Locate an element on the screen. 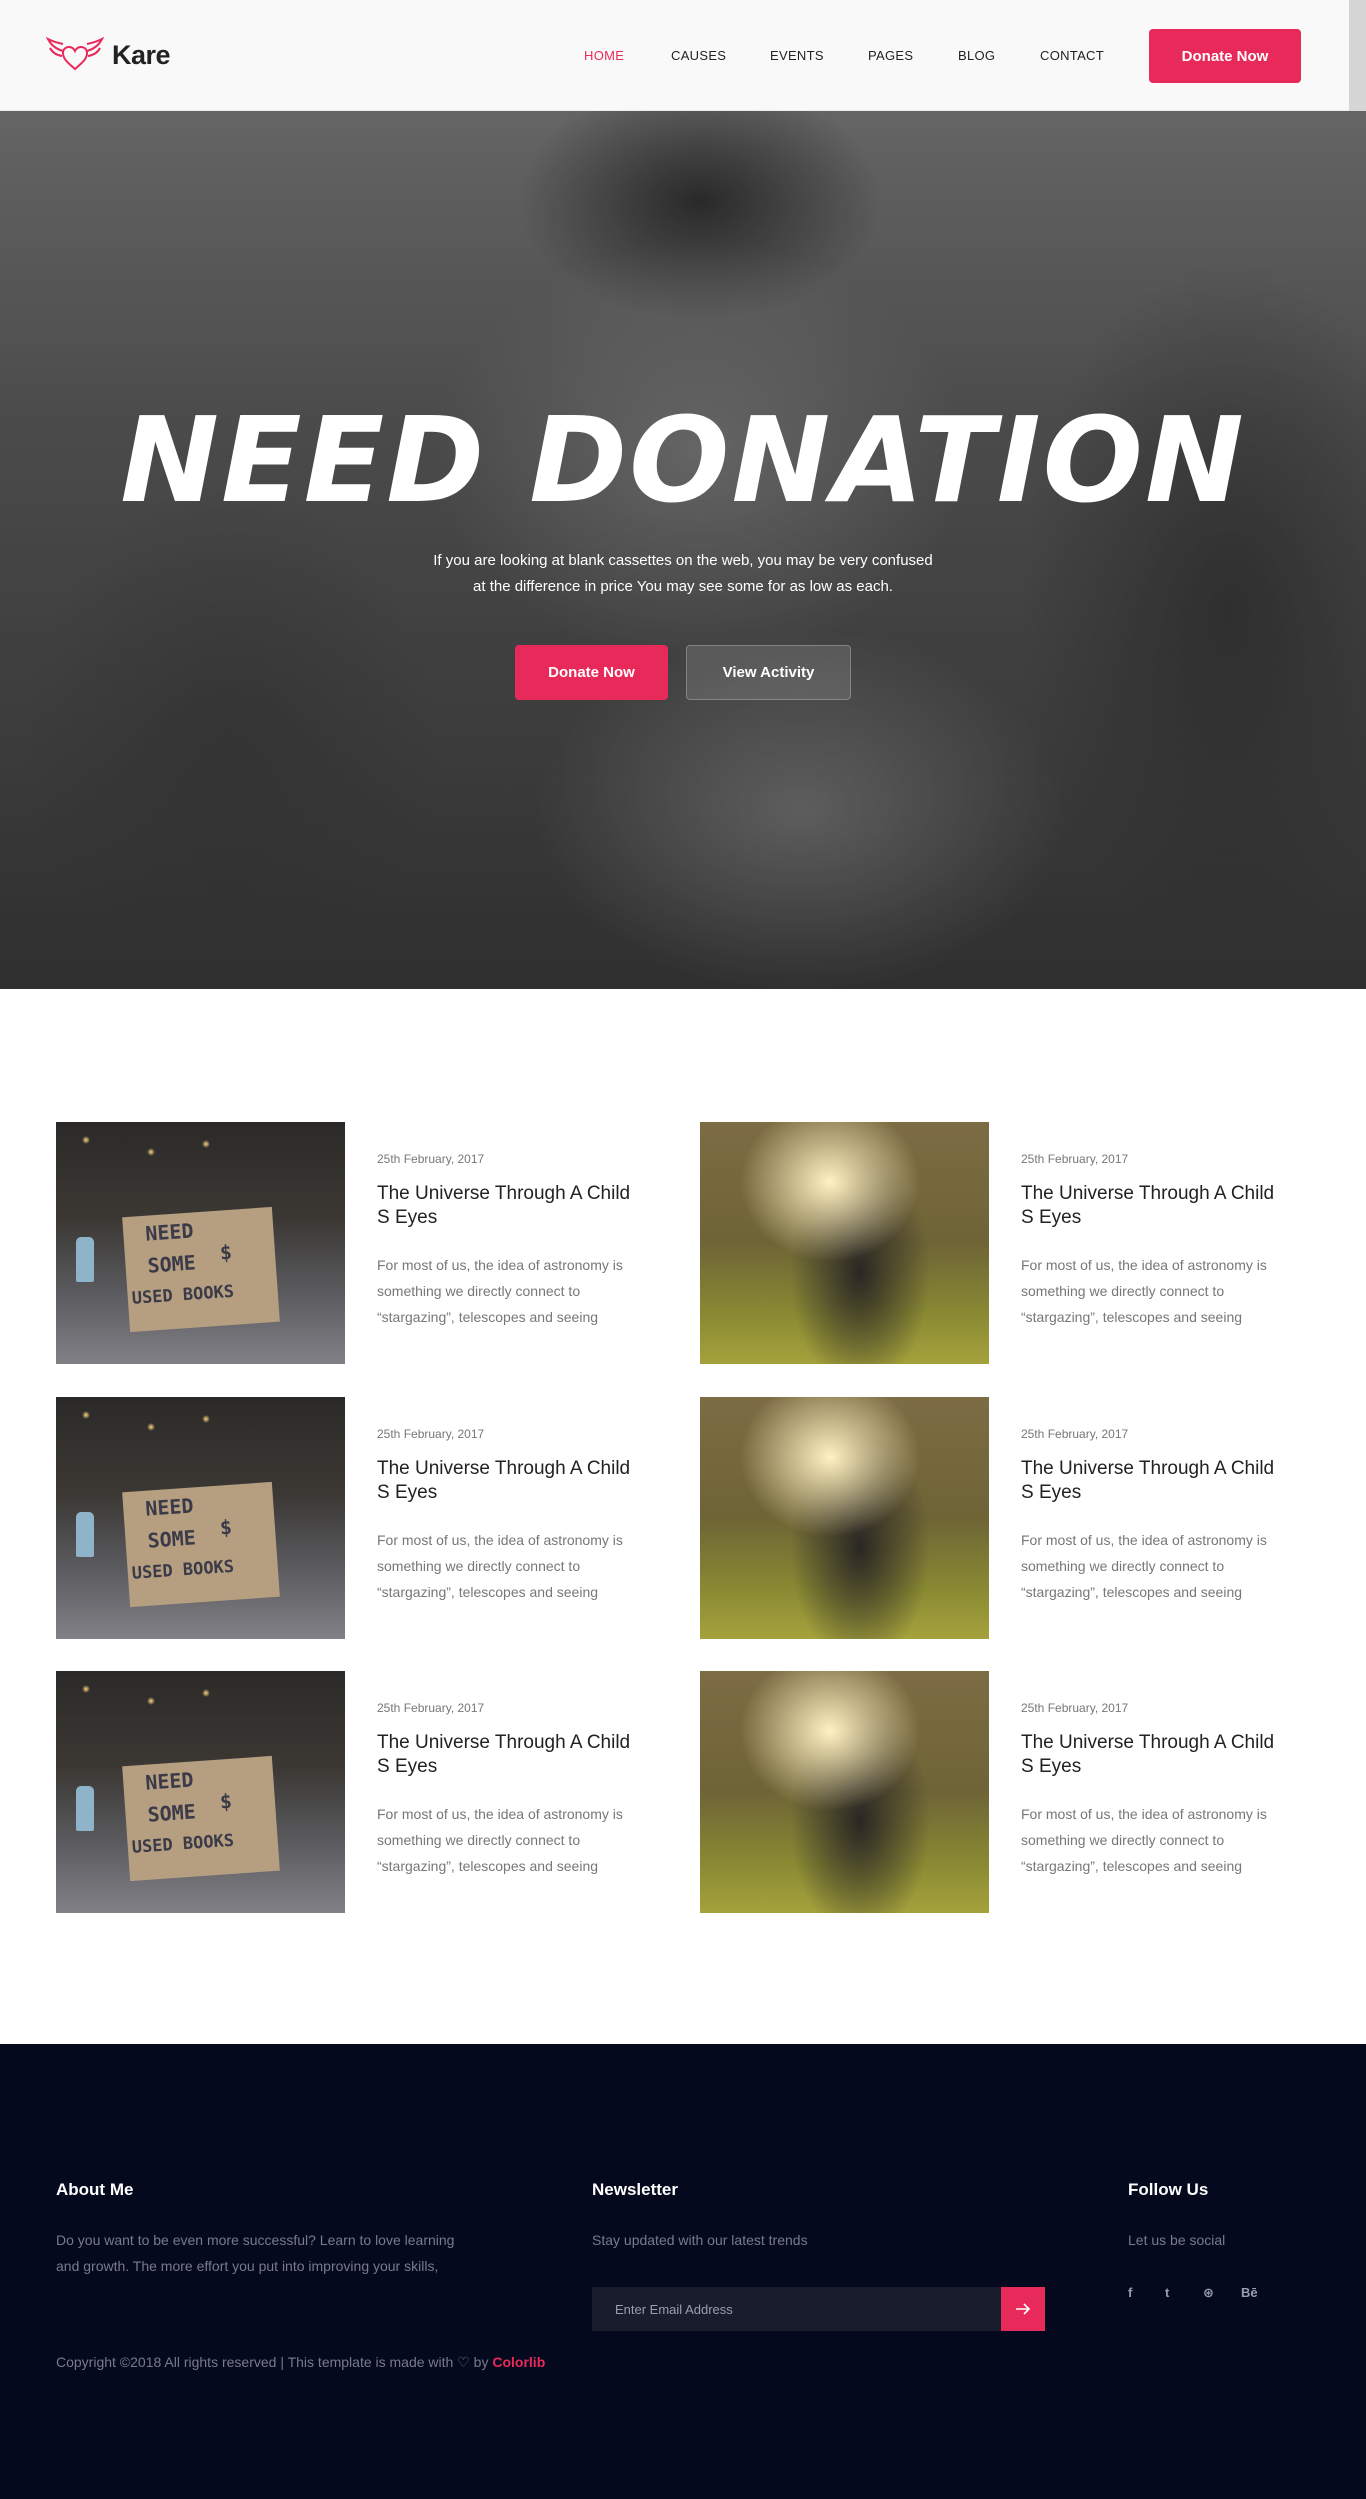 The width and height of the screenshot is (1366, 2499). copyright-by: by is located at coordinates (481, 2362).